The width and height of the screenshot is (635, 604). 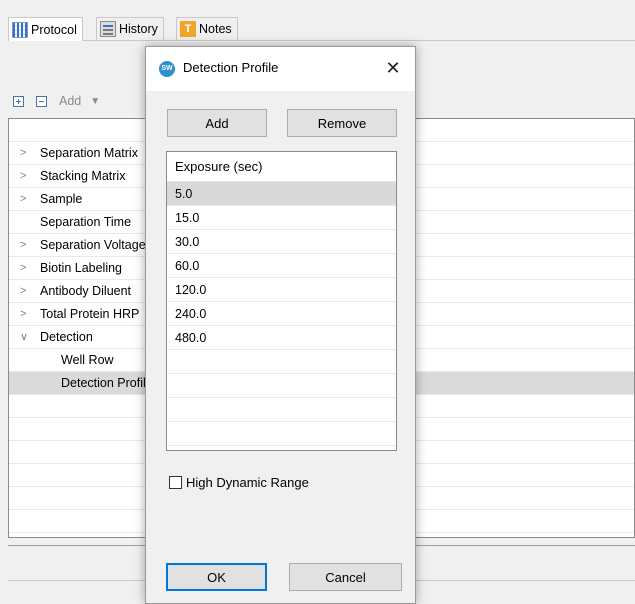 What do you see at coordinates (281, 194) in the screenshot?
I see `list-item: 5.0` at bounding box center [281, 194].